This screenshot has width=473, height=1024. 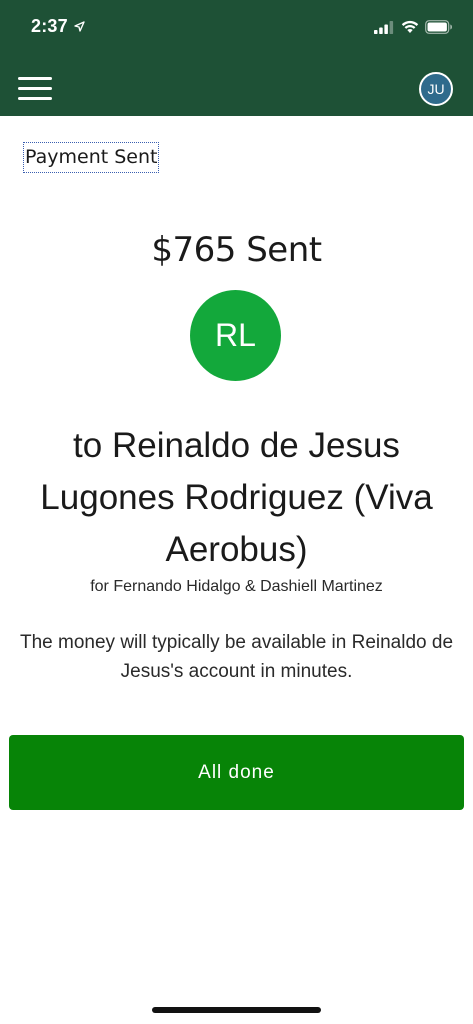 What do you see at coordinates (36, 89) in the screenshot?
I see `hamburger-menu-icon` at bounding box center [36, 89].